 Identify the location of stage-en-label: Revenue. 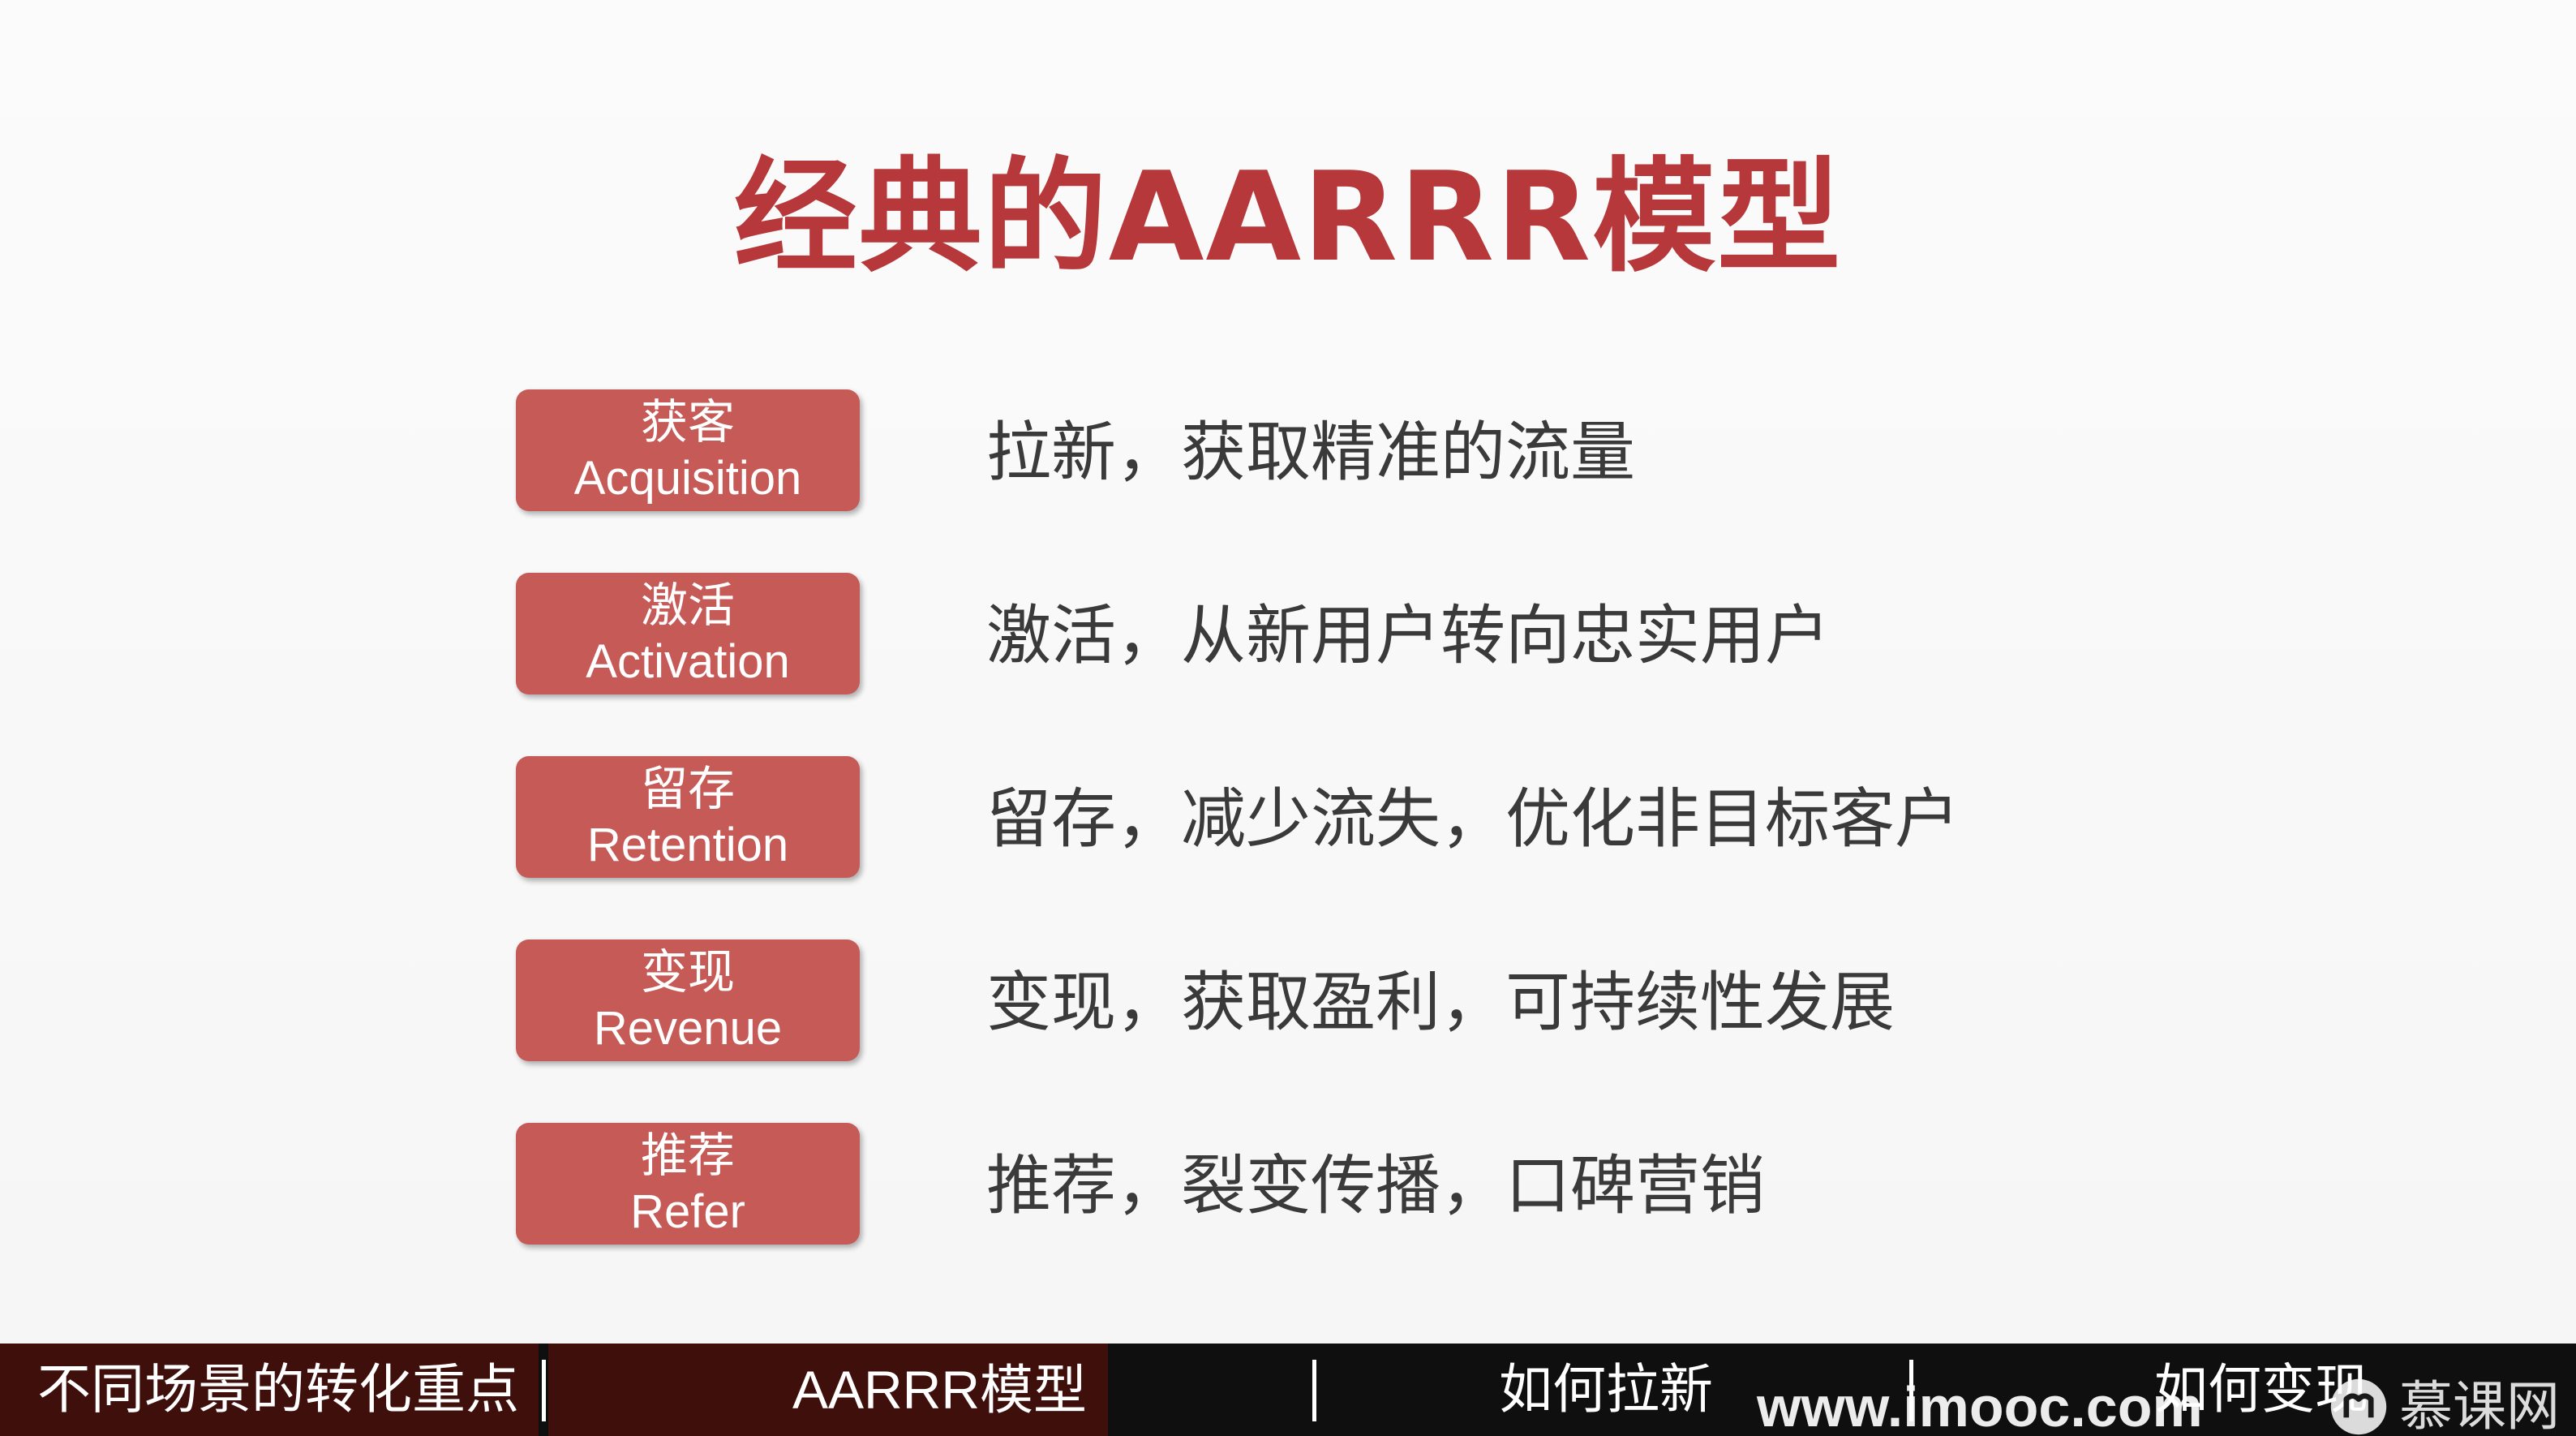
(688, 1029).